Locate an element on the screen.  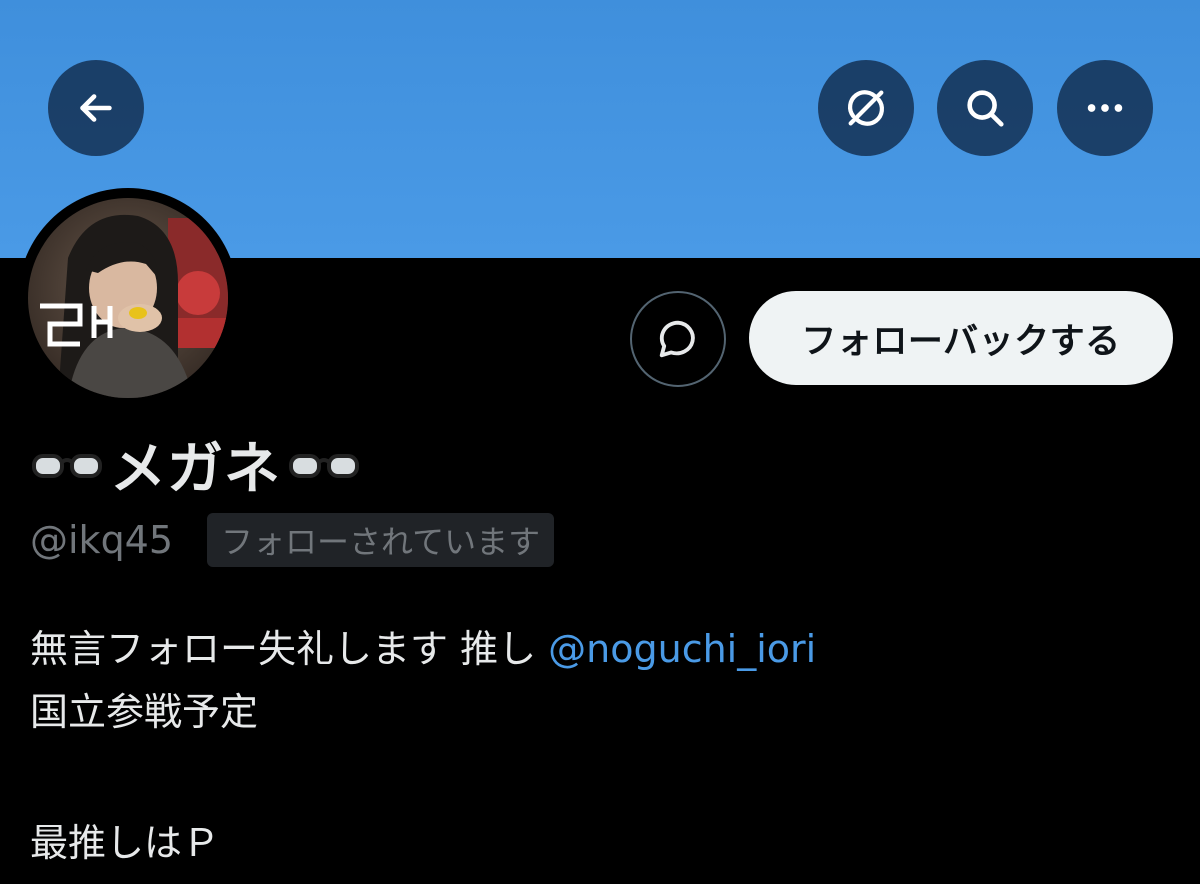
bio-text: 無言フォロー失礼します 推し is located at coordinates (289, 649).